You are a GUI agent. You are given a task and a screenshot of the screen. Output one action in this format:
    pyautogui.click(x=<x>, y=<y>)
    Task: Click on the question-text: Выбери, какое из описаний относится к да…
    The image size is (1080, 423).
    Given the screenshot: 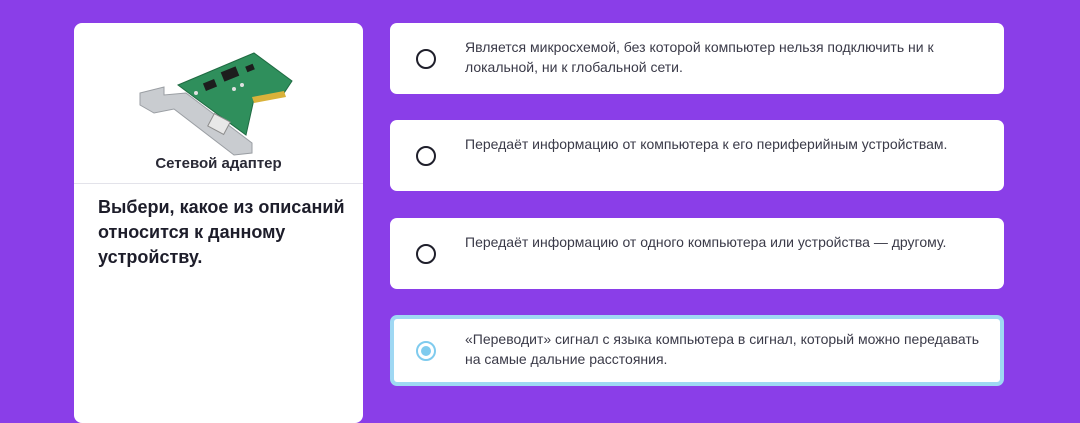 What is the action you would take?
    pyautogui.click(x=221, y=232)
    